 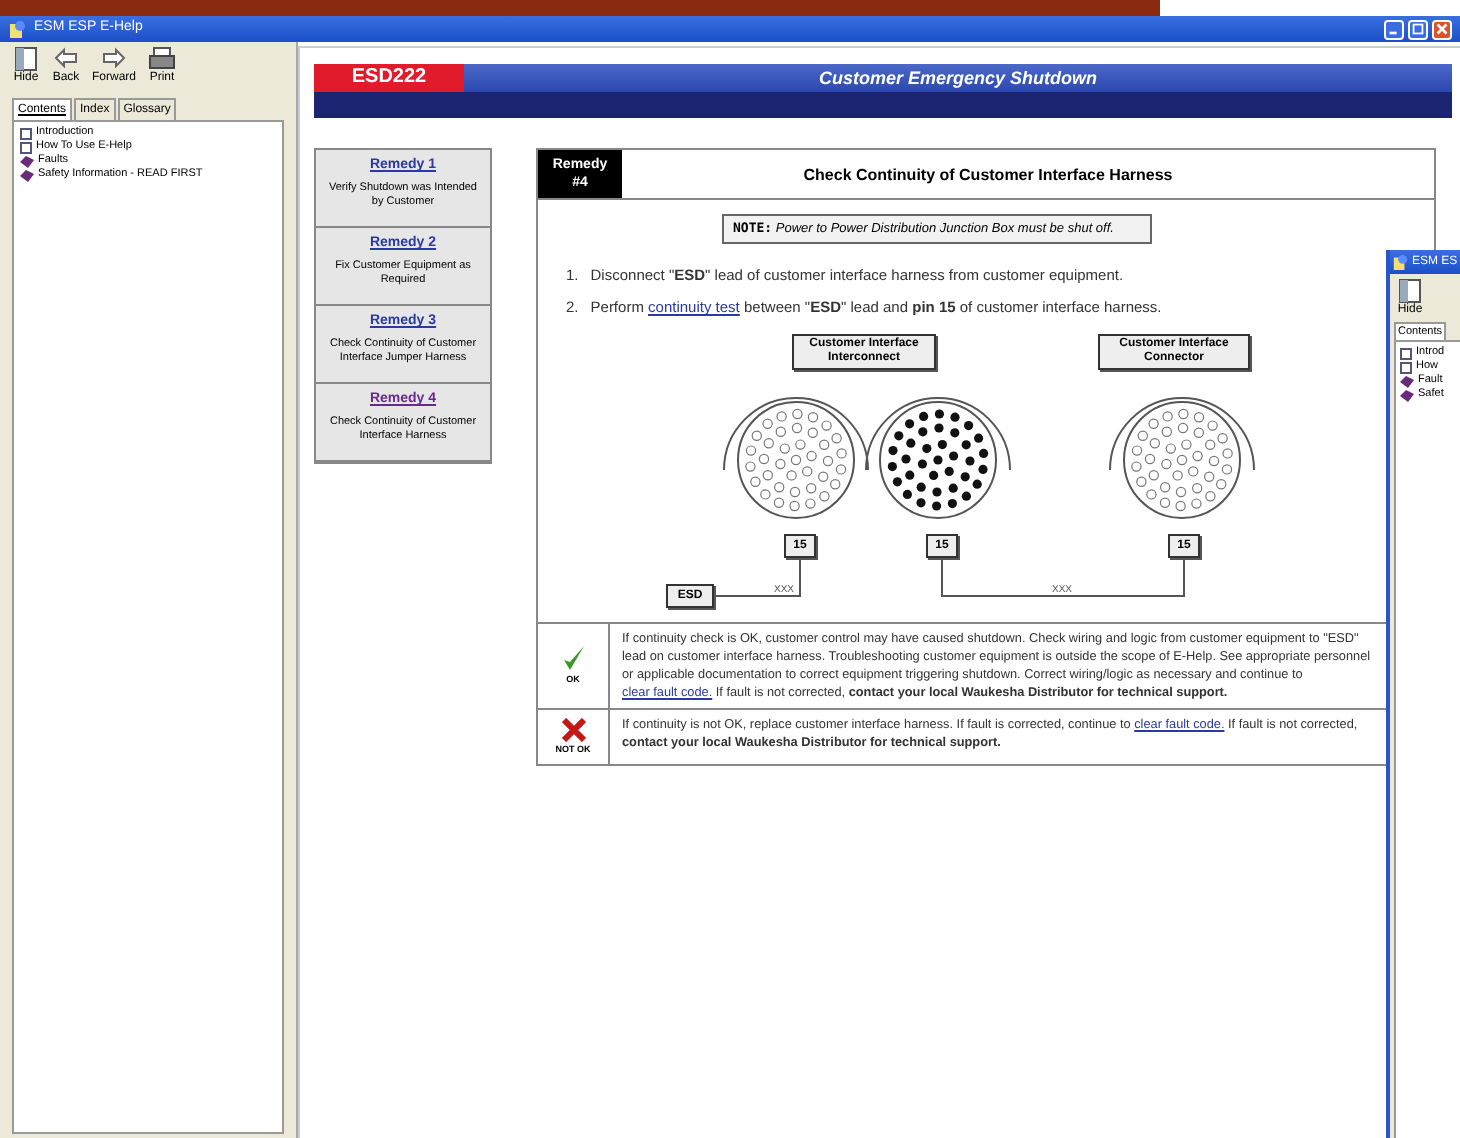 I want to click on back-arrow-icon, so click(x=66, y=59).